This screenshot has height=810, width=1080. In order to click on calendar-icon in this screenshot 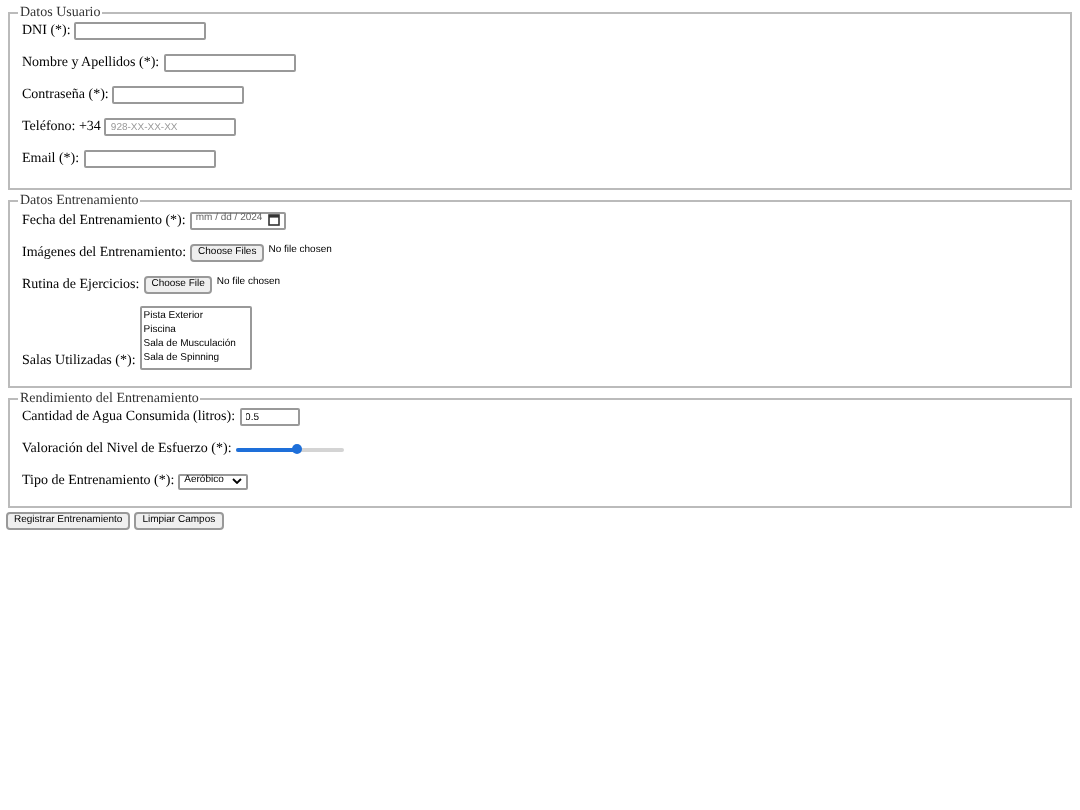, I will do `click(274, 220)`.